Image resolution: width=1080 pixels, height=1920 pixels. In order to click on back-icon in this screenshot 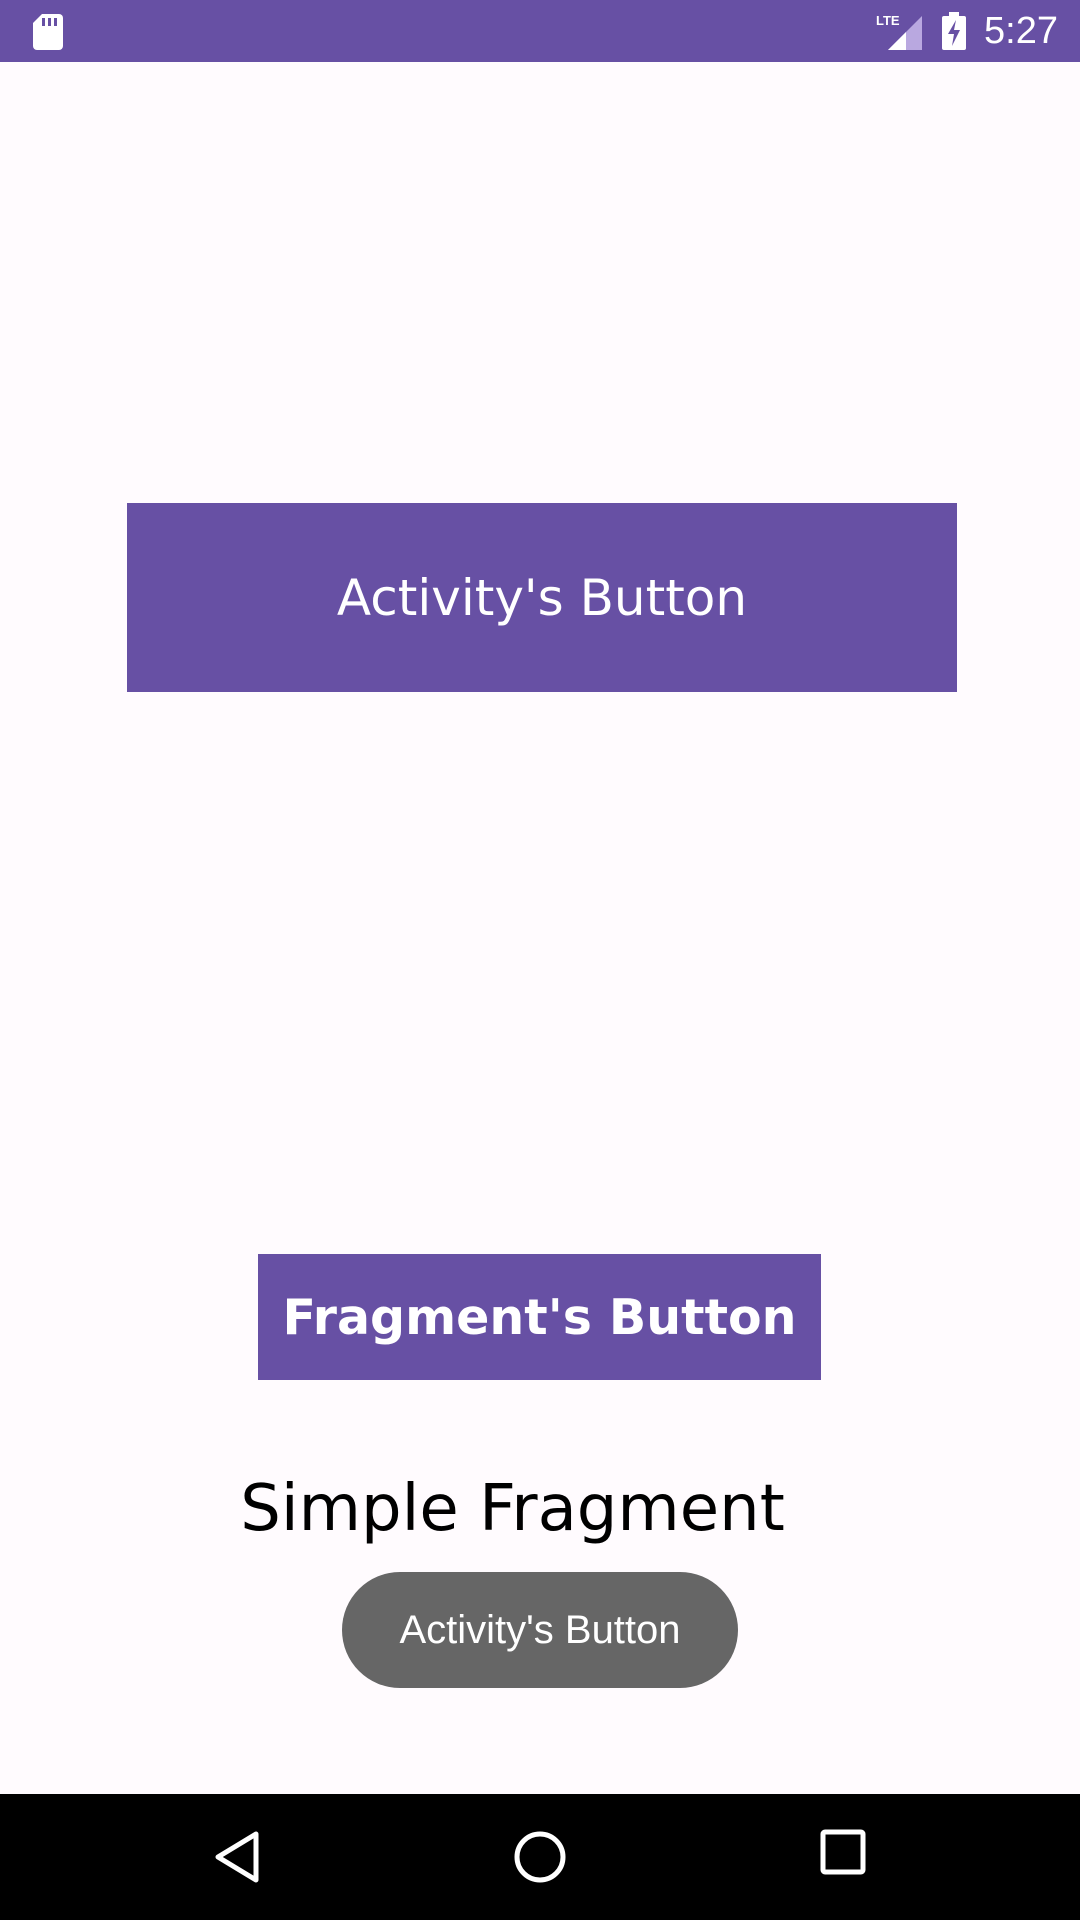, I will do `click(237, 1857)`.